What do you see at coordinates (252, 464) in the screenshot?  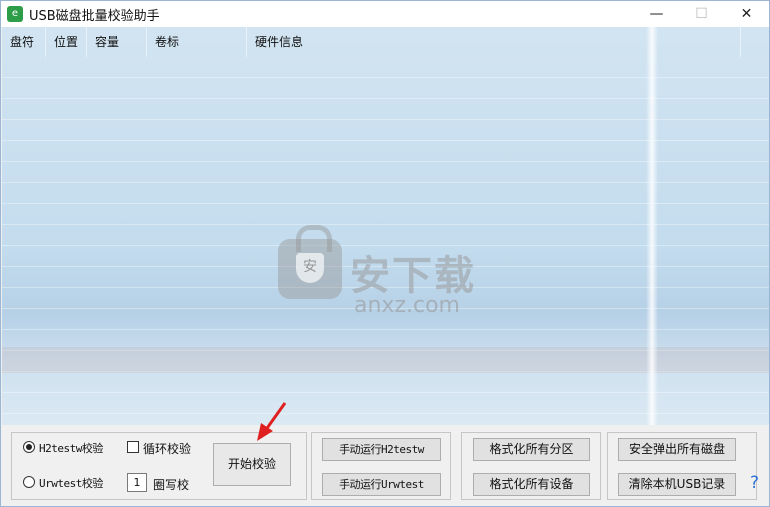 I see `start-verify-button: 开始校验` at bounding box center [252, 464].